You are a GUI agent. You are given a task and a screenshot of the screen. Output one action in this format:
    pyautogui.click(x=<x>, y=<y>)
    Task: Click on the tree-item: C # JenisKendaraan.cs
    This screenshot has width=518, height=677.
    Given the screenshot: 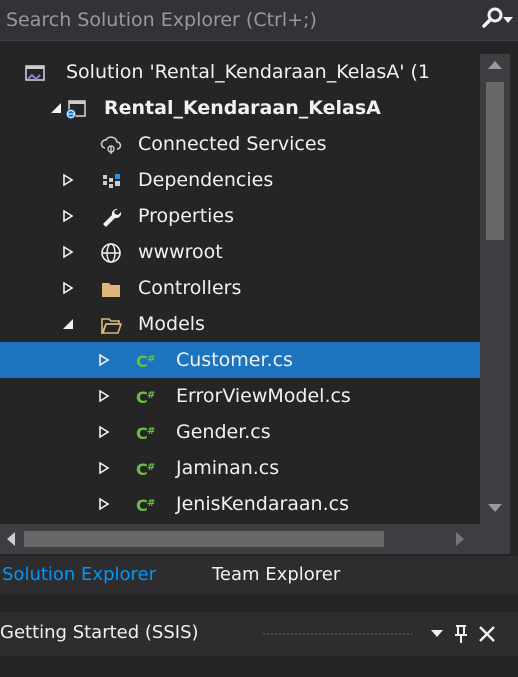 What is the action you would take?
    pyautogui.click(x=240, y=504)
    